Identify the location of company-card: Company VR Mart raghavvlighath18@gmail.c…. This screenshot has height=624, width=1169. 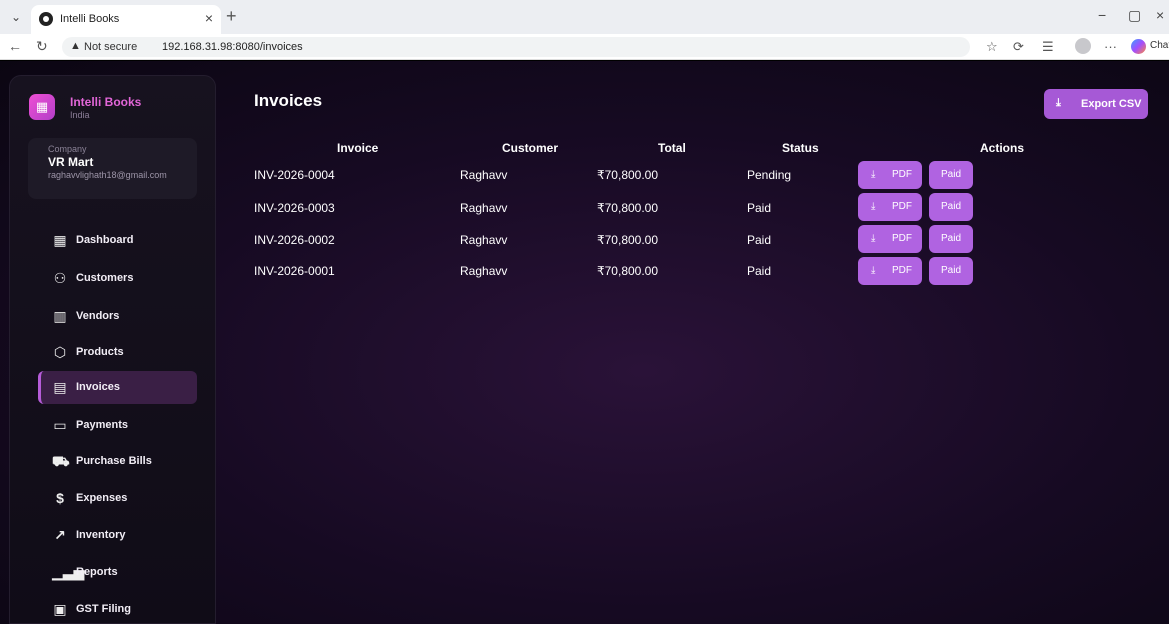
(112, 168).